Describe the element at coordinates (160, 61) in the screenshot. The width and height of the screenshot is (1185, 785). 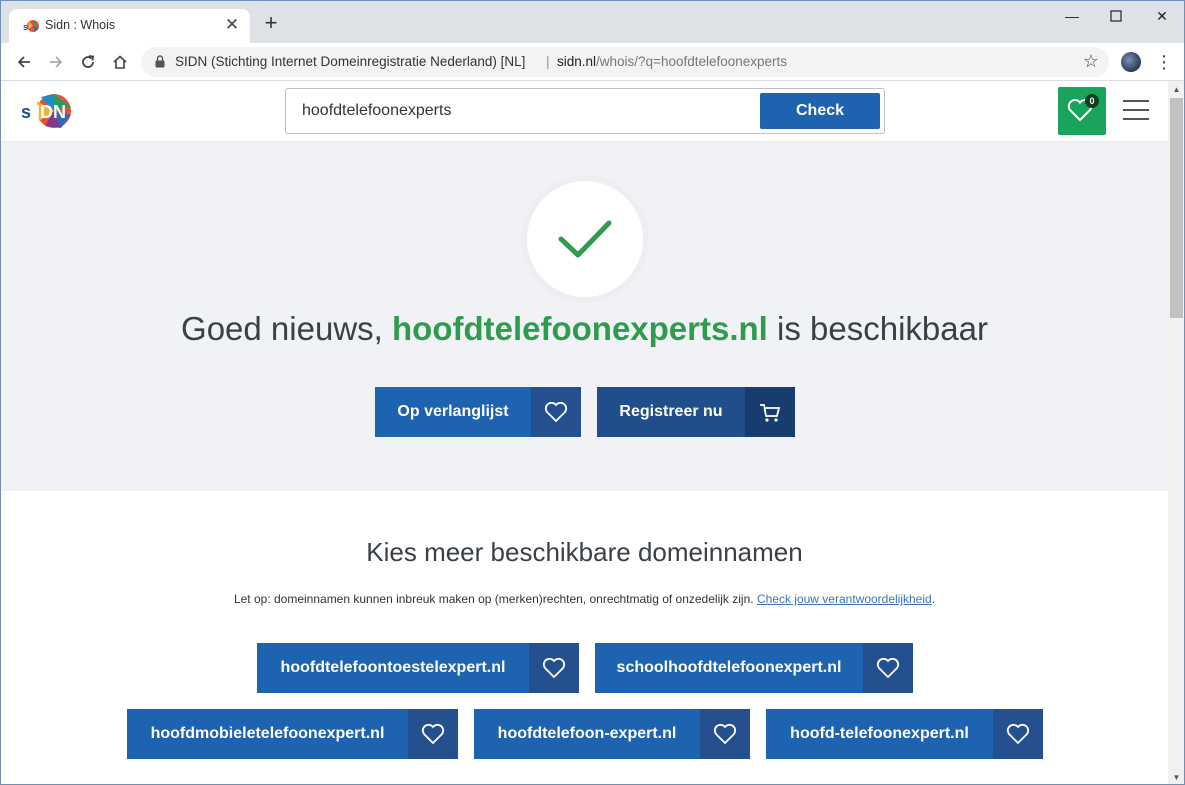
I see `lock-icon` at that location.